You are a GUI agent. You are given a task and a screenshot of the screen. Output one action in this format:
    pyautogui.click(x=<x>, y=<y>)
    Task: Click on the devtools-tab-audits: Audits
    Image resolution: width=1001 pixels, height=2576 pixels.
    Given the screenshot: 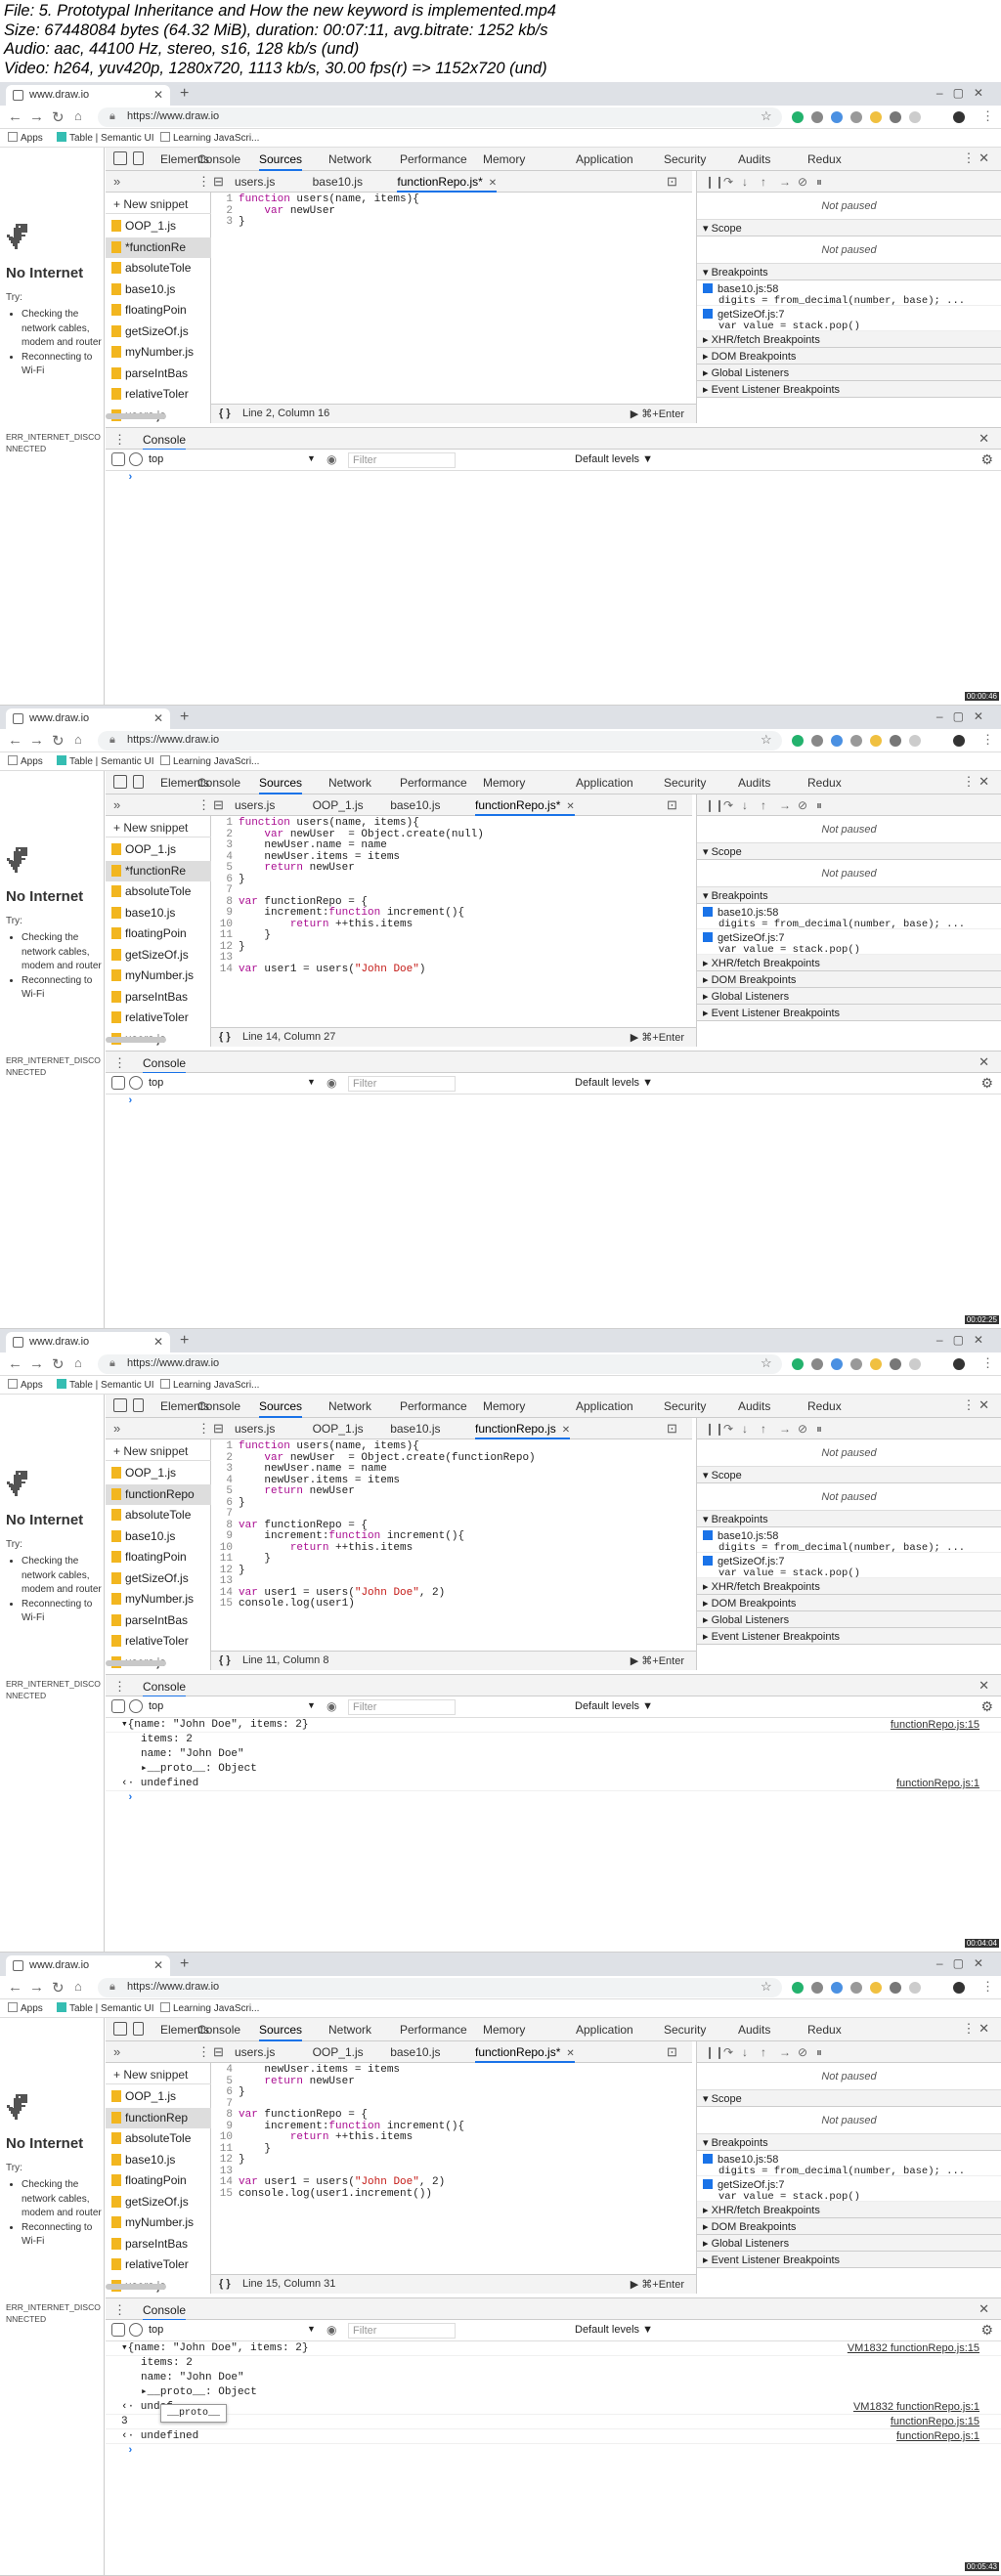 What is the action you would take?
    pyautogui.click(x=754, y=159)
    